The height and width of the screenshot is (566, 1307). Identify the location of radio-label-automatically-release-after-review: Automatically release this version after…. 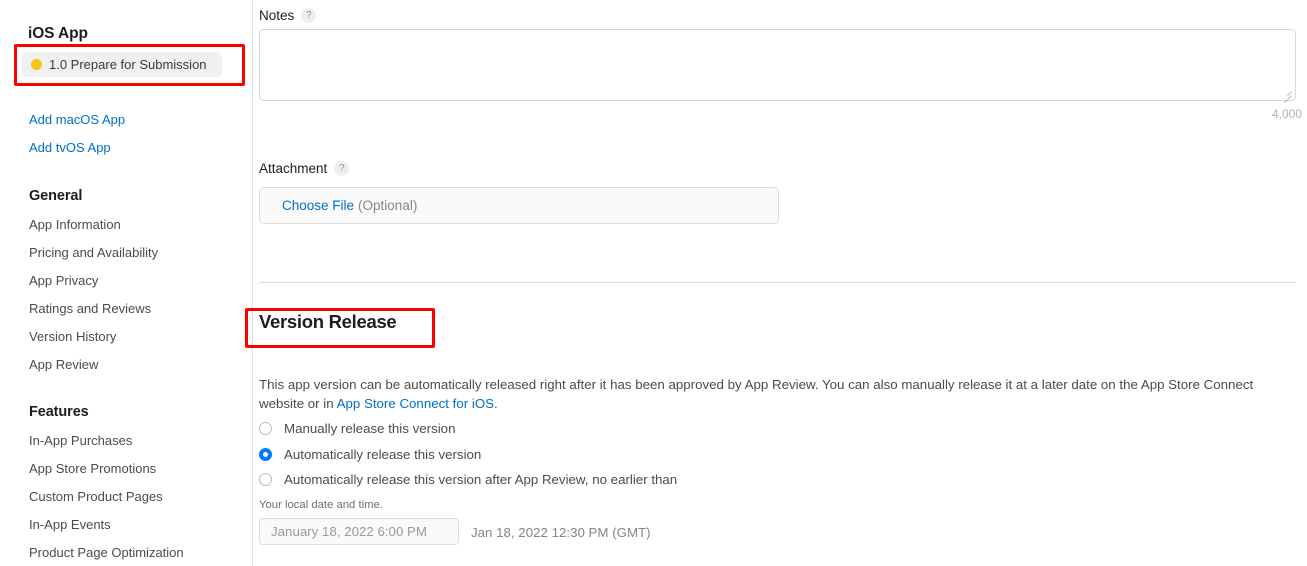
(481, 479).